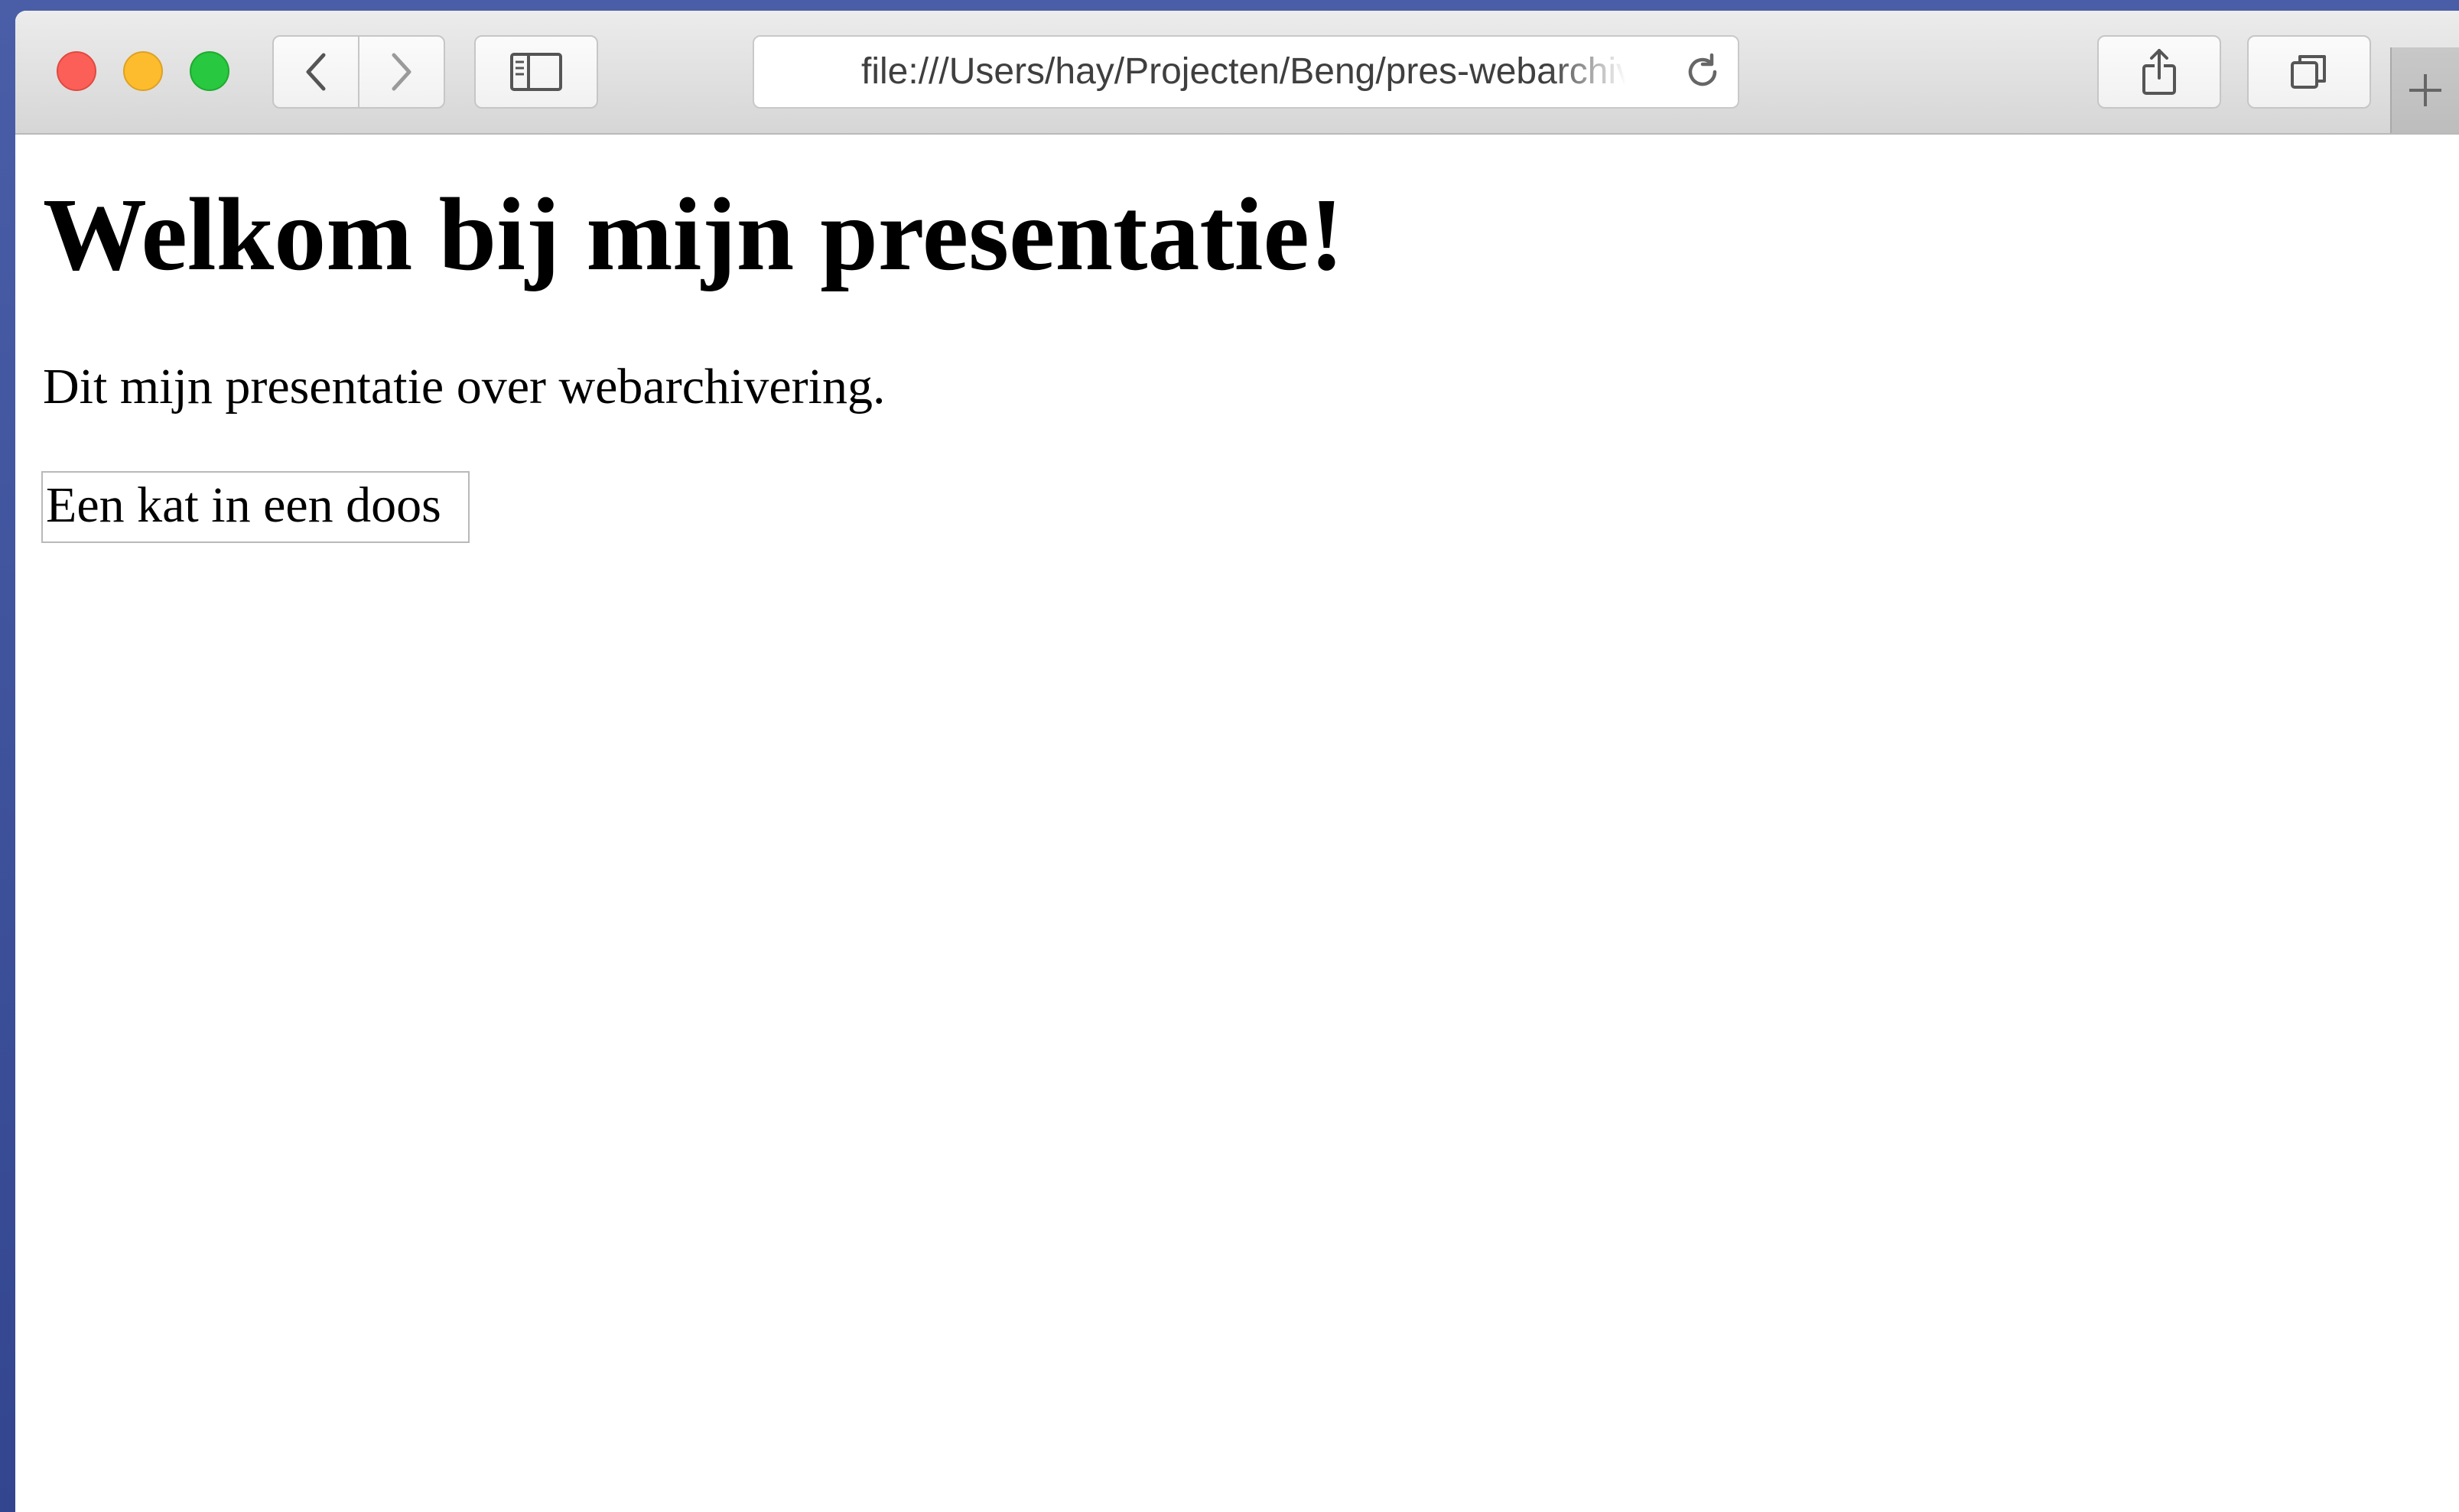 The height and width of the screenshot is (1512, 2459). I want to click on reload-icon, so click(1702, 69).